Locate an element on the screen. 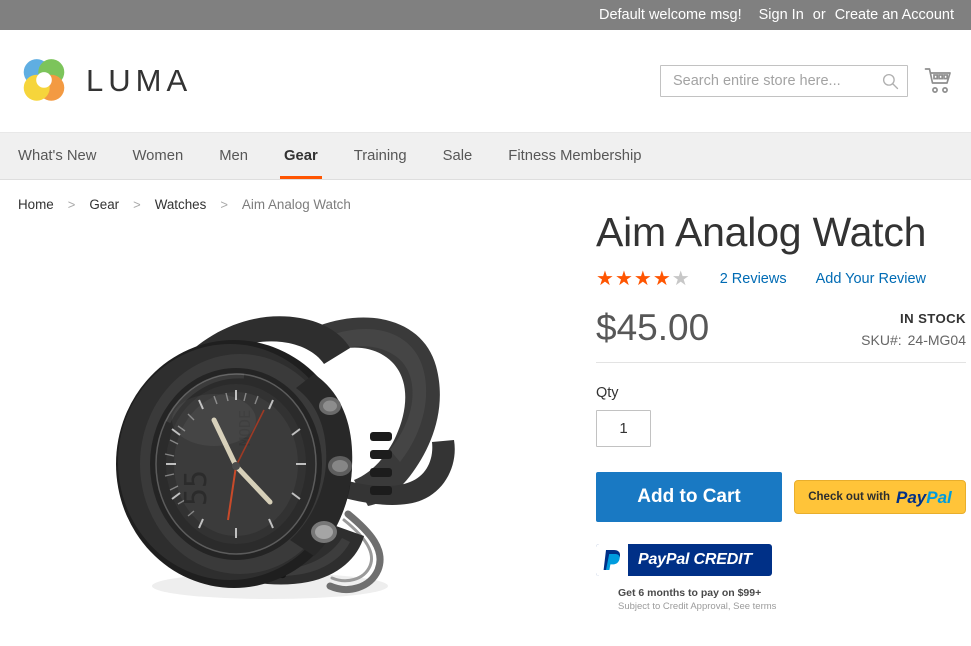  paypal-credit-label: PayPal CREDIT is located at coordinates (690, 560).